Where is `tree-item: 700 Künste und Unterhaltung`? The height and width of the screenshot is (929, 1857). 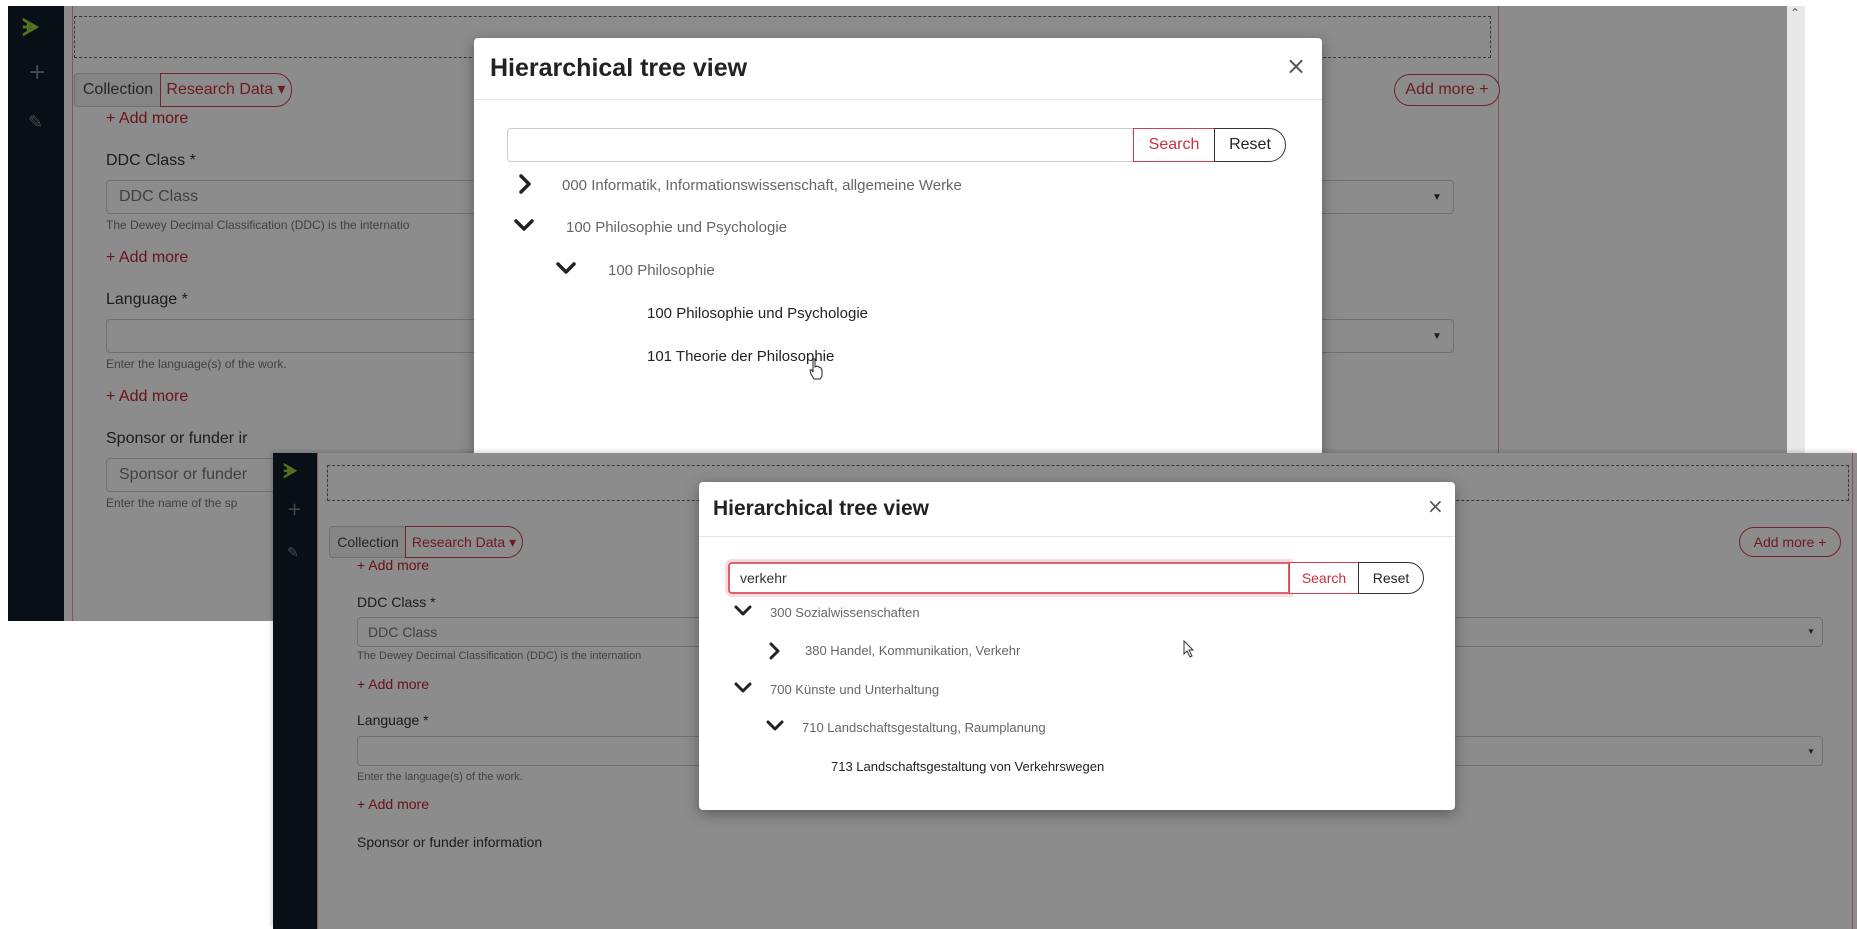 tree-item: 700 Künste und Unterhaltung is located at coordinates (854, 689).